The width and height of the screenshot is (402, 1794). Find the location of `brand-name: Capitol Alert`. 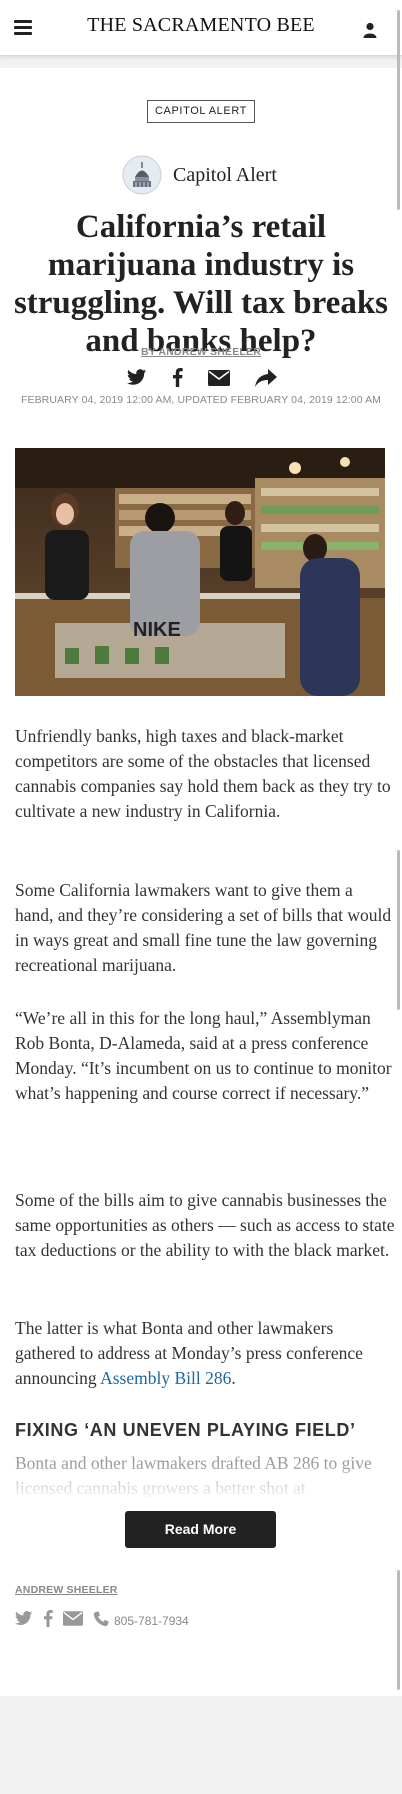

brand-name: Capitol Alert is located at coordinates (225, 174).